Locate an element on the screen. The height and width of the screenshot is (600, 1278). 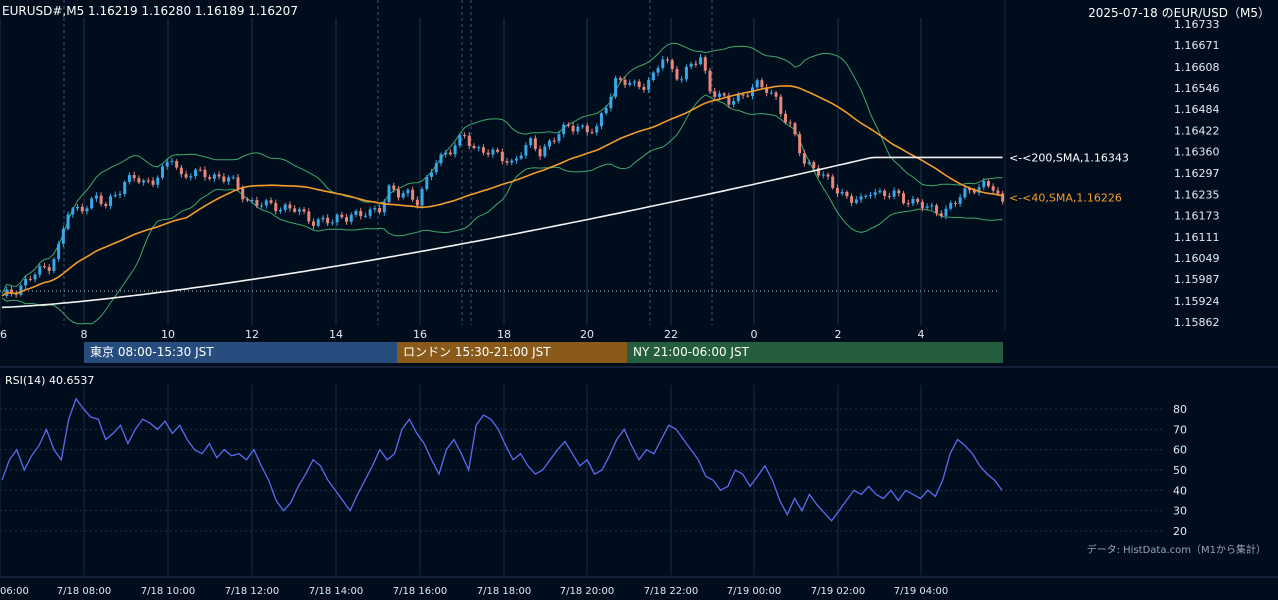
session-tokyo: 東京 08:00-15:30 JST is located at coordinates (240, 352).